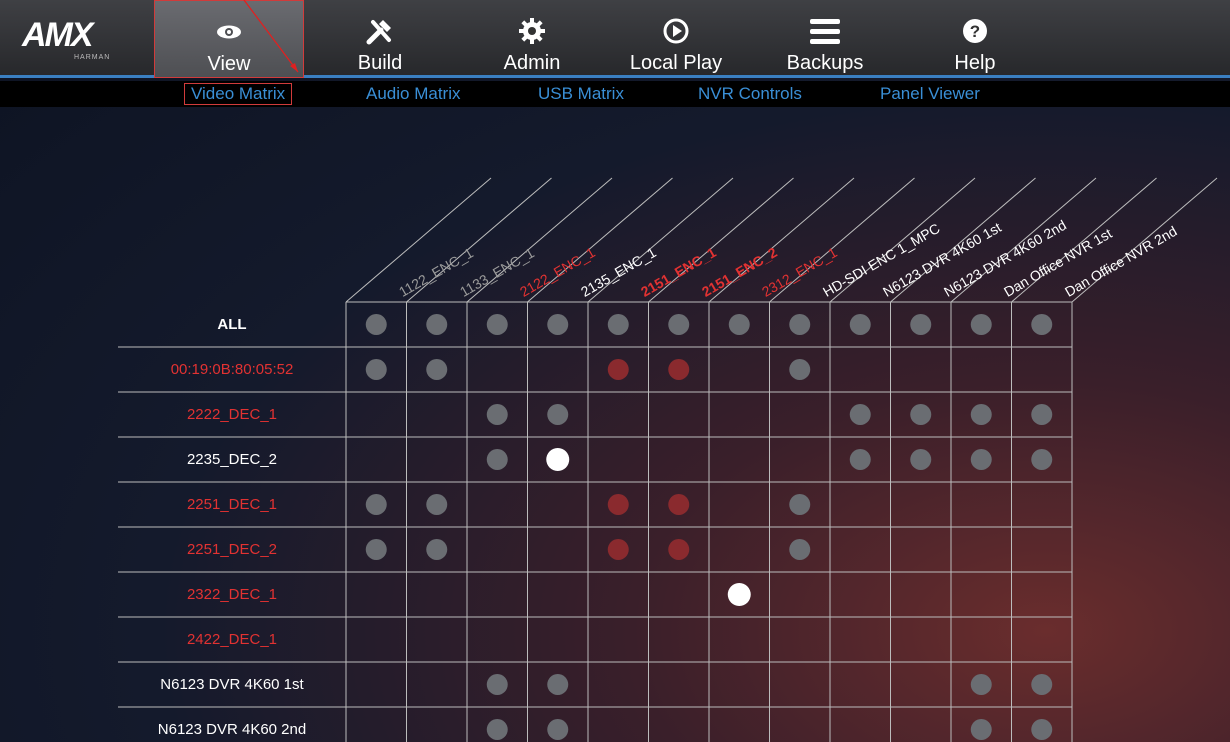 This screenshot has height=742, width=1230. Describe the element at coordinates (232, 504) in the screenshot. I see `row-header: 2251_DEC_1` at that location.